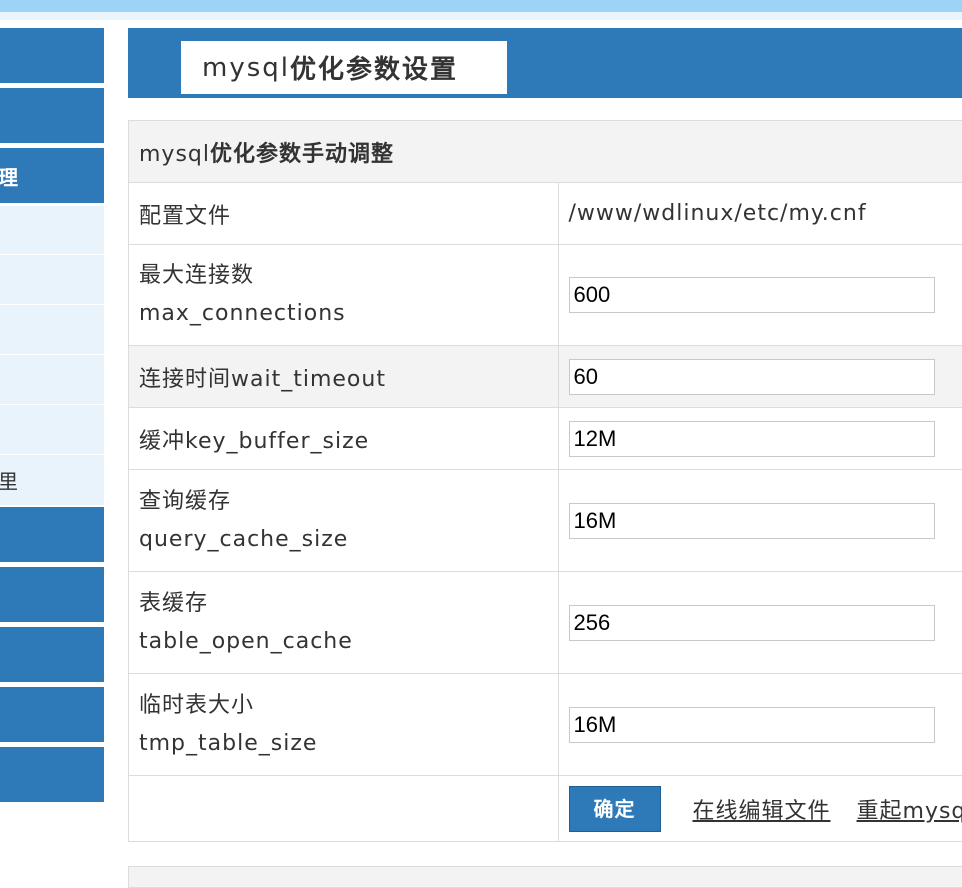  I want to click on max-connections-row: 最大连接数 max_connections, so click(545, 295).